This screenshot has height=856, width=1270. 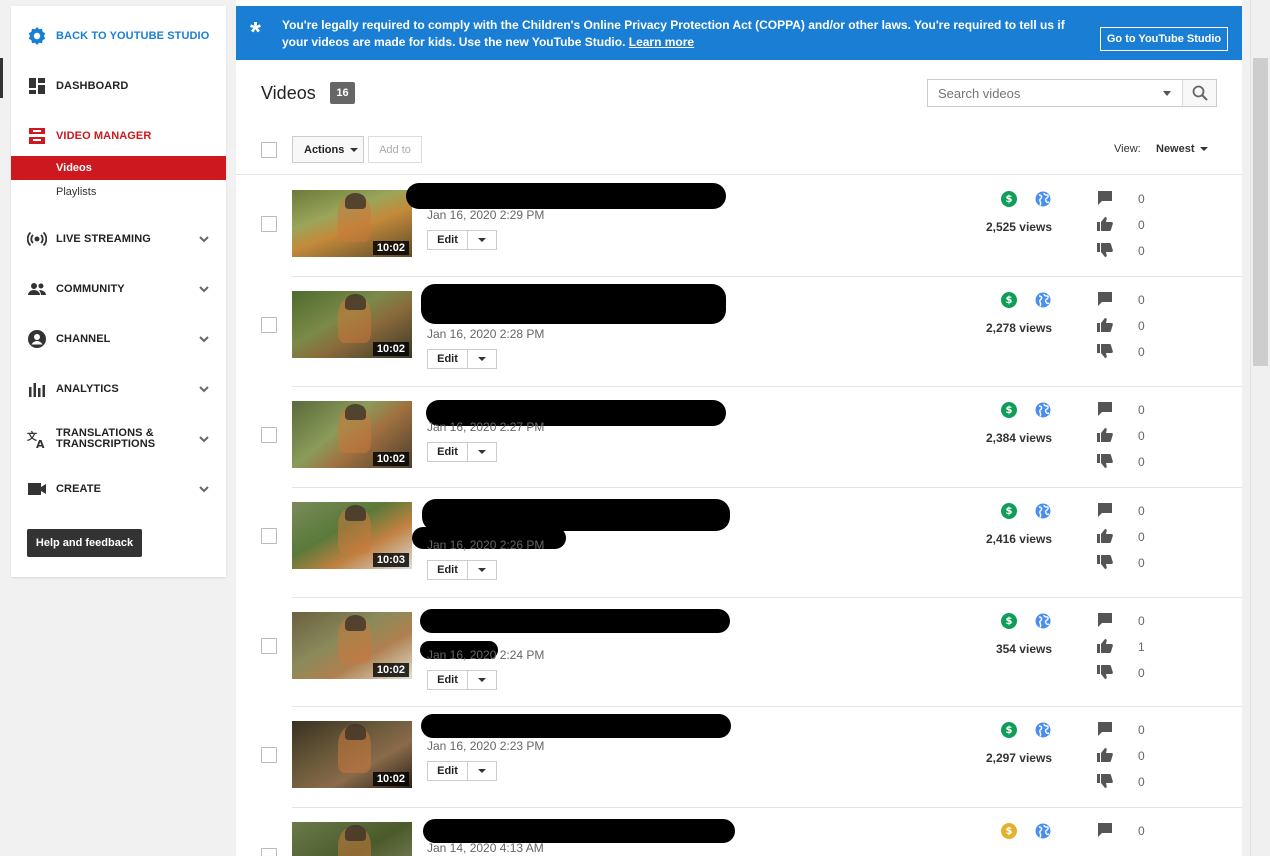 I want to click on sidebar-item-analytics: ANALYTICS, so click(x=118, y=389).